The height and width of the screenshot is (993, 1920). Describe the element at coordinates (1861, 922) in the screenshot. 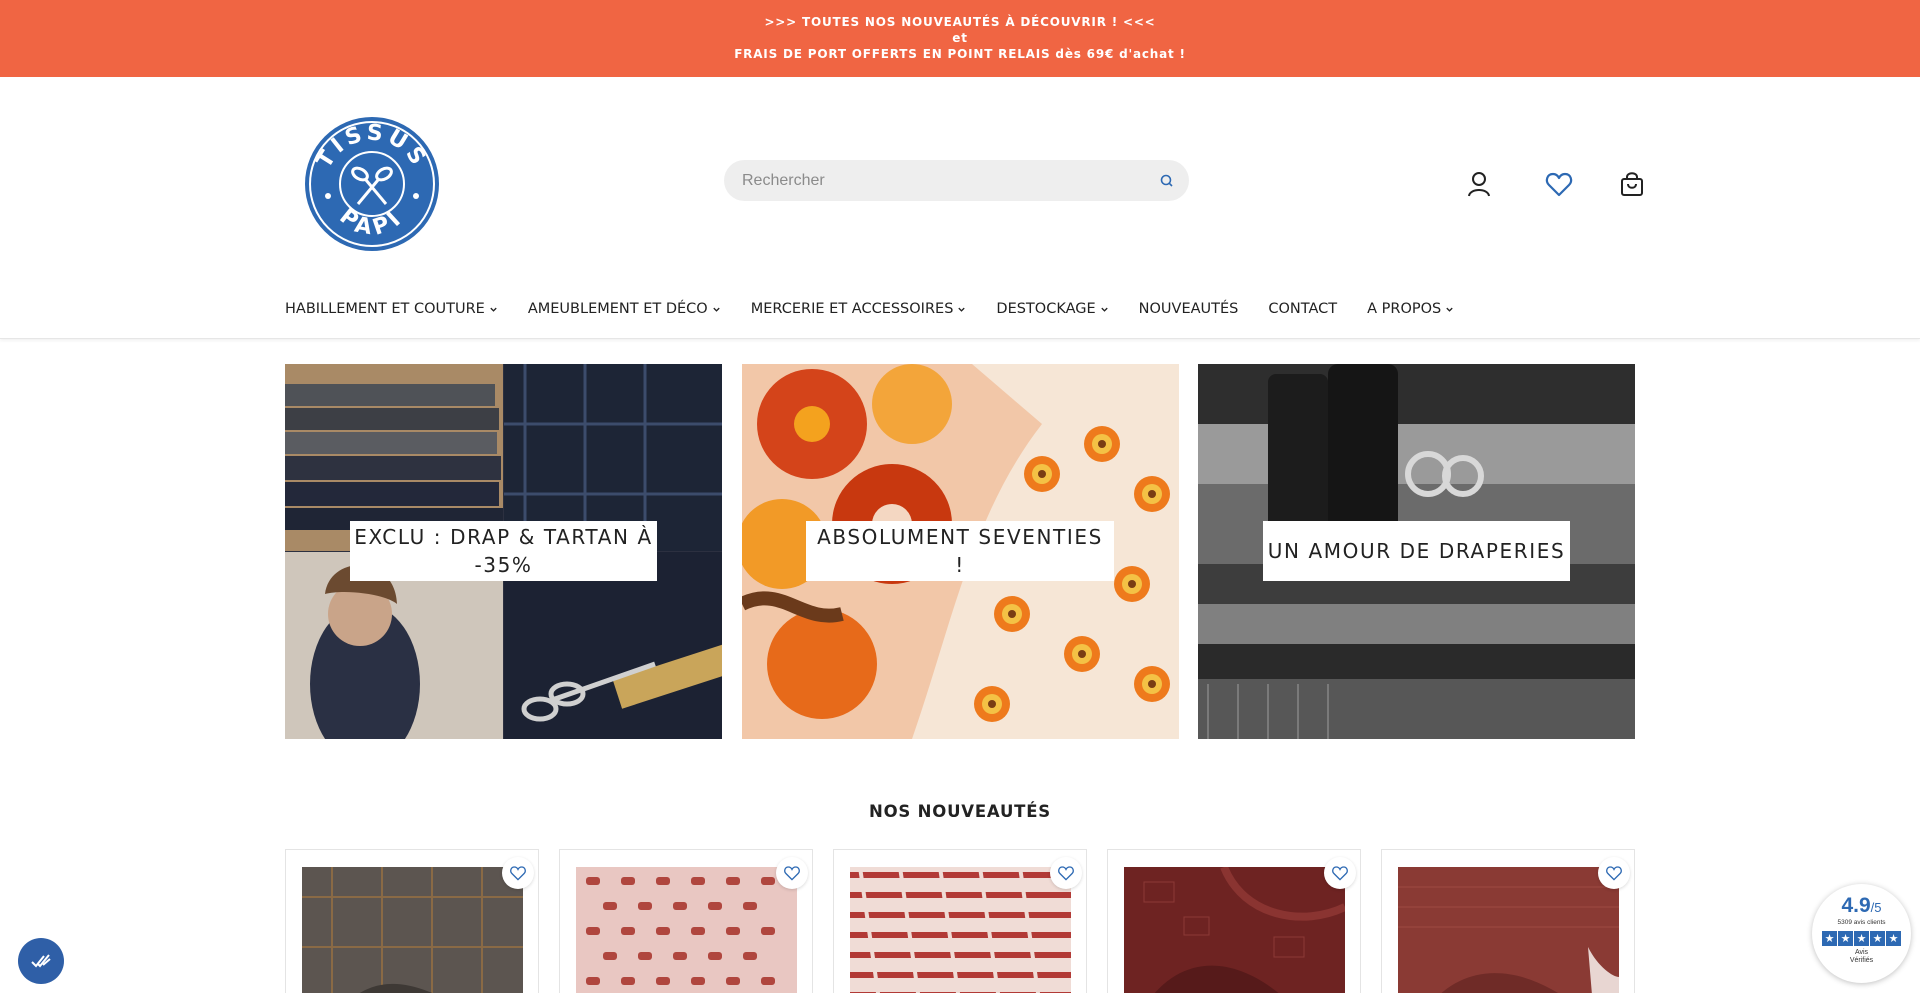

I see `review-count: 5309 avis clients` at that location.